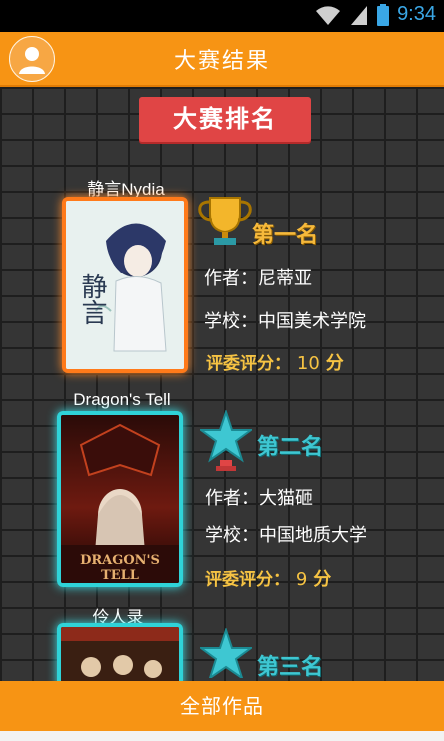 The height and width of the screenshot is (741, 444). I want to click on cover-text: DRAGON'S TELL, so click(120, 568).